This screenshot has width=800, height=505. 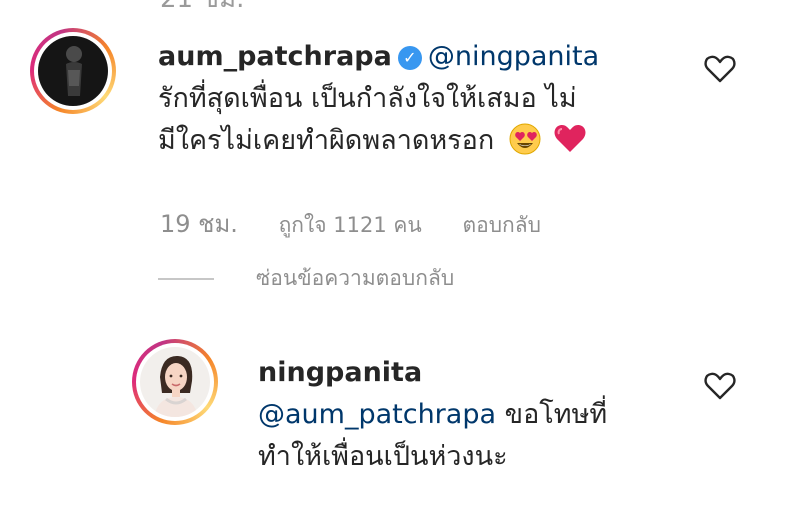 I want to click on comment-time: 19 ชม., so click(x=199, y=224).